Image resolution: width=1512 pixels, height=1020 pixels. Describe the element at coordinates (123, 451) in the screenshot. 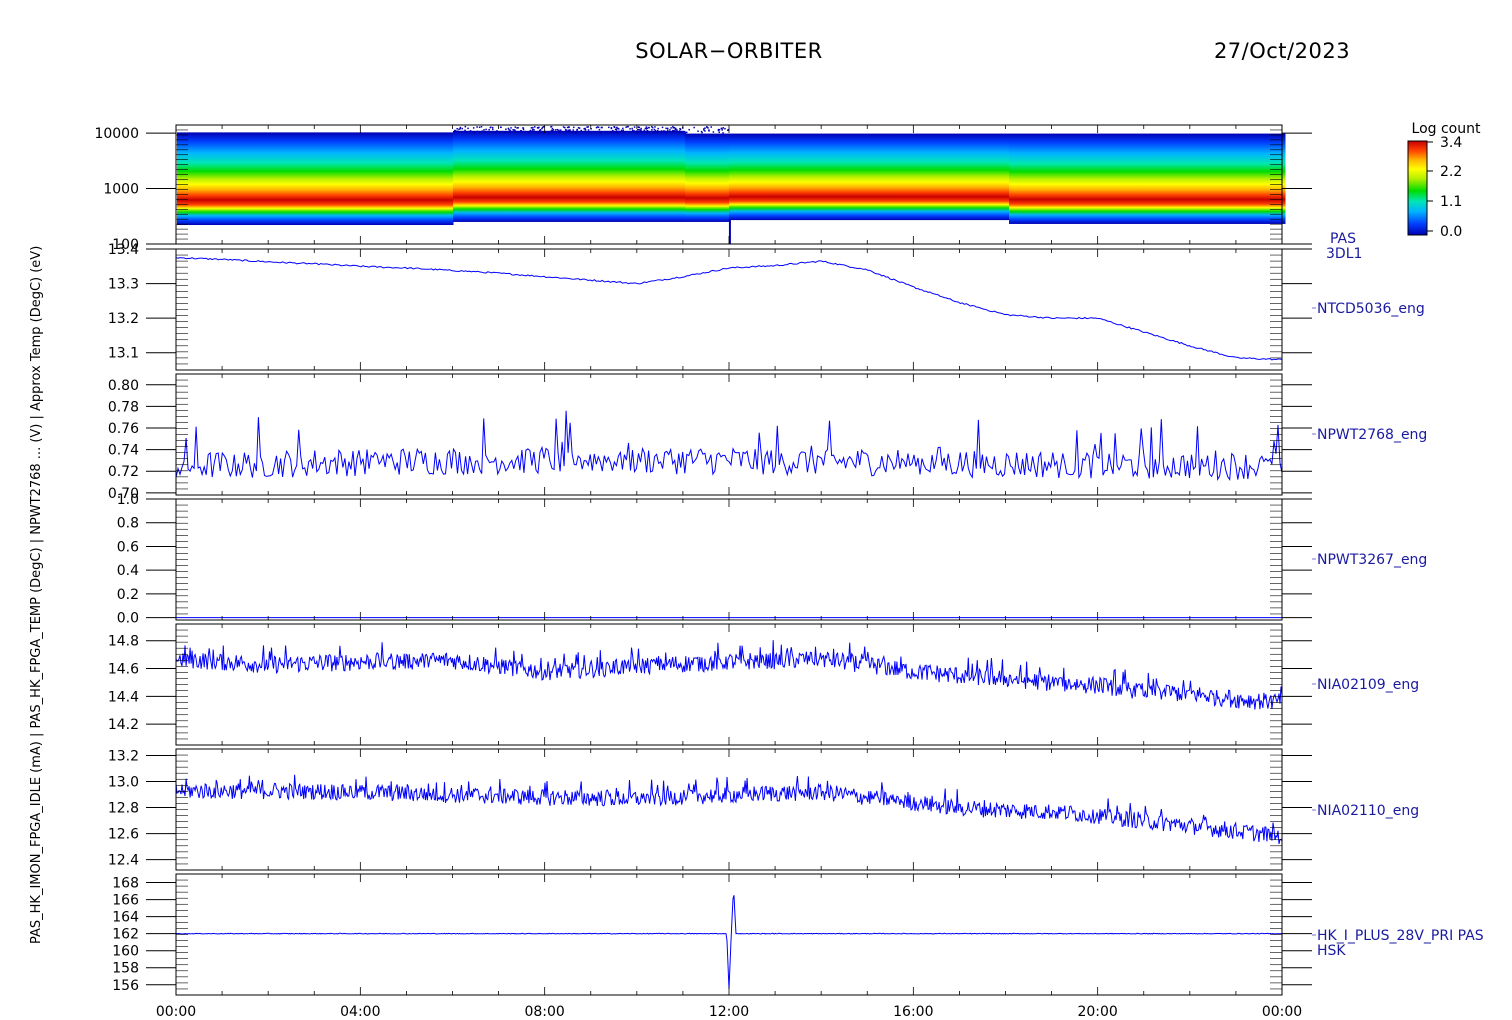

I see `y-tick-label: 0.74` at that location.